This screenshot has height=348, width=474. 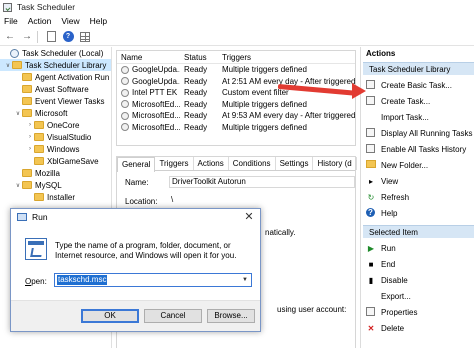 I want to click on open-input: taskschd.msc ▼, so click(x=153, y=280).